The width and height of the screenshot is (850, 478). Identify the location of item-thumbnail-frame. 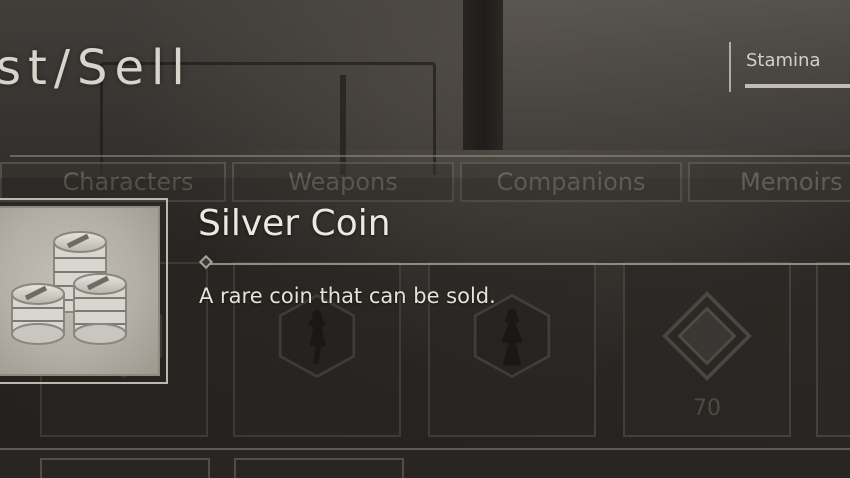
(84, 291).